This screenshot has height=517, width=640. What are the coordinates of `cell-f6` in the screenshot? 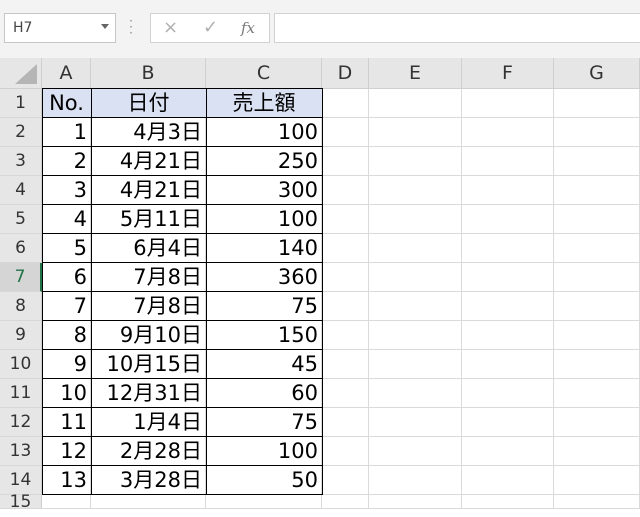 It's located at (508, 248).